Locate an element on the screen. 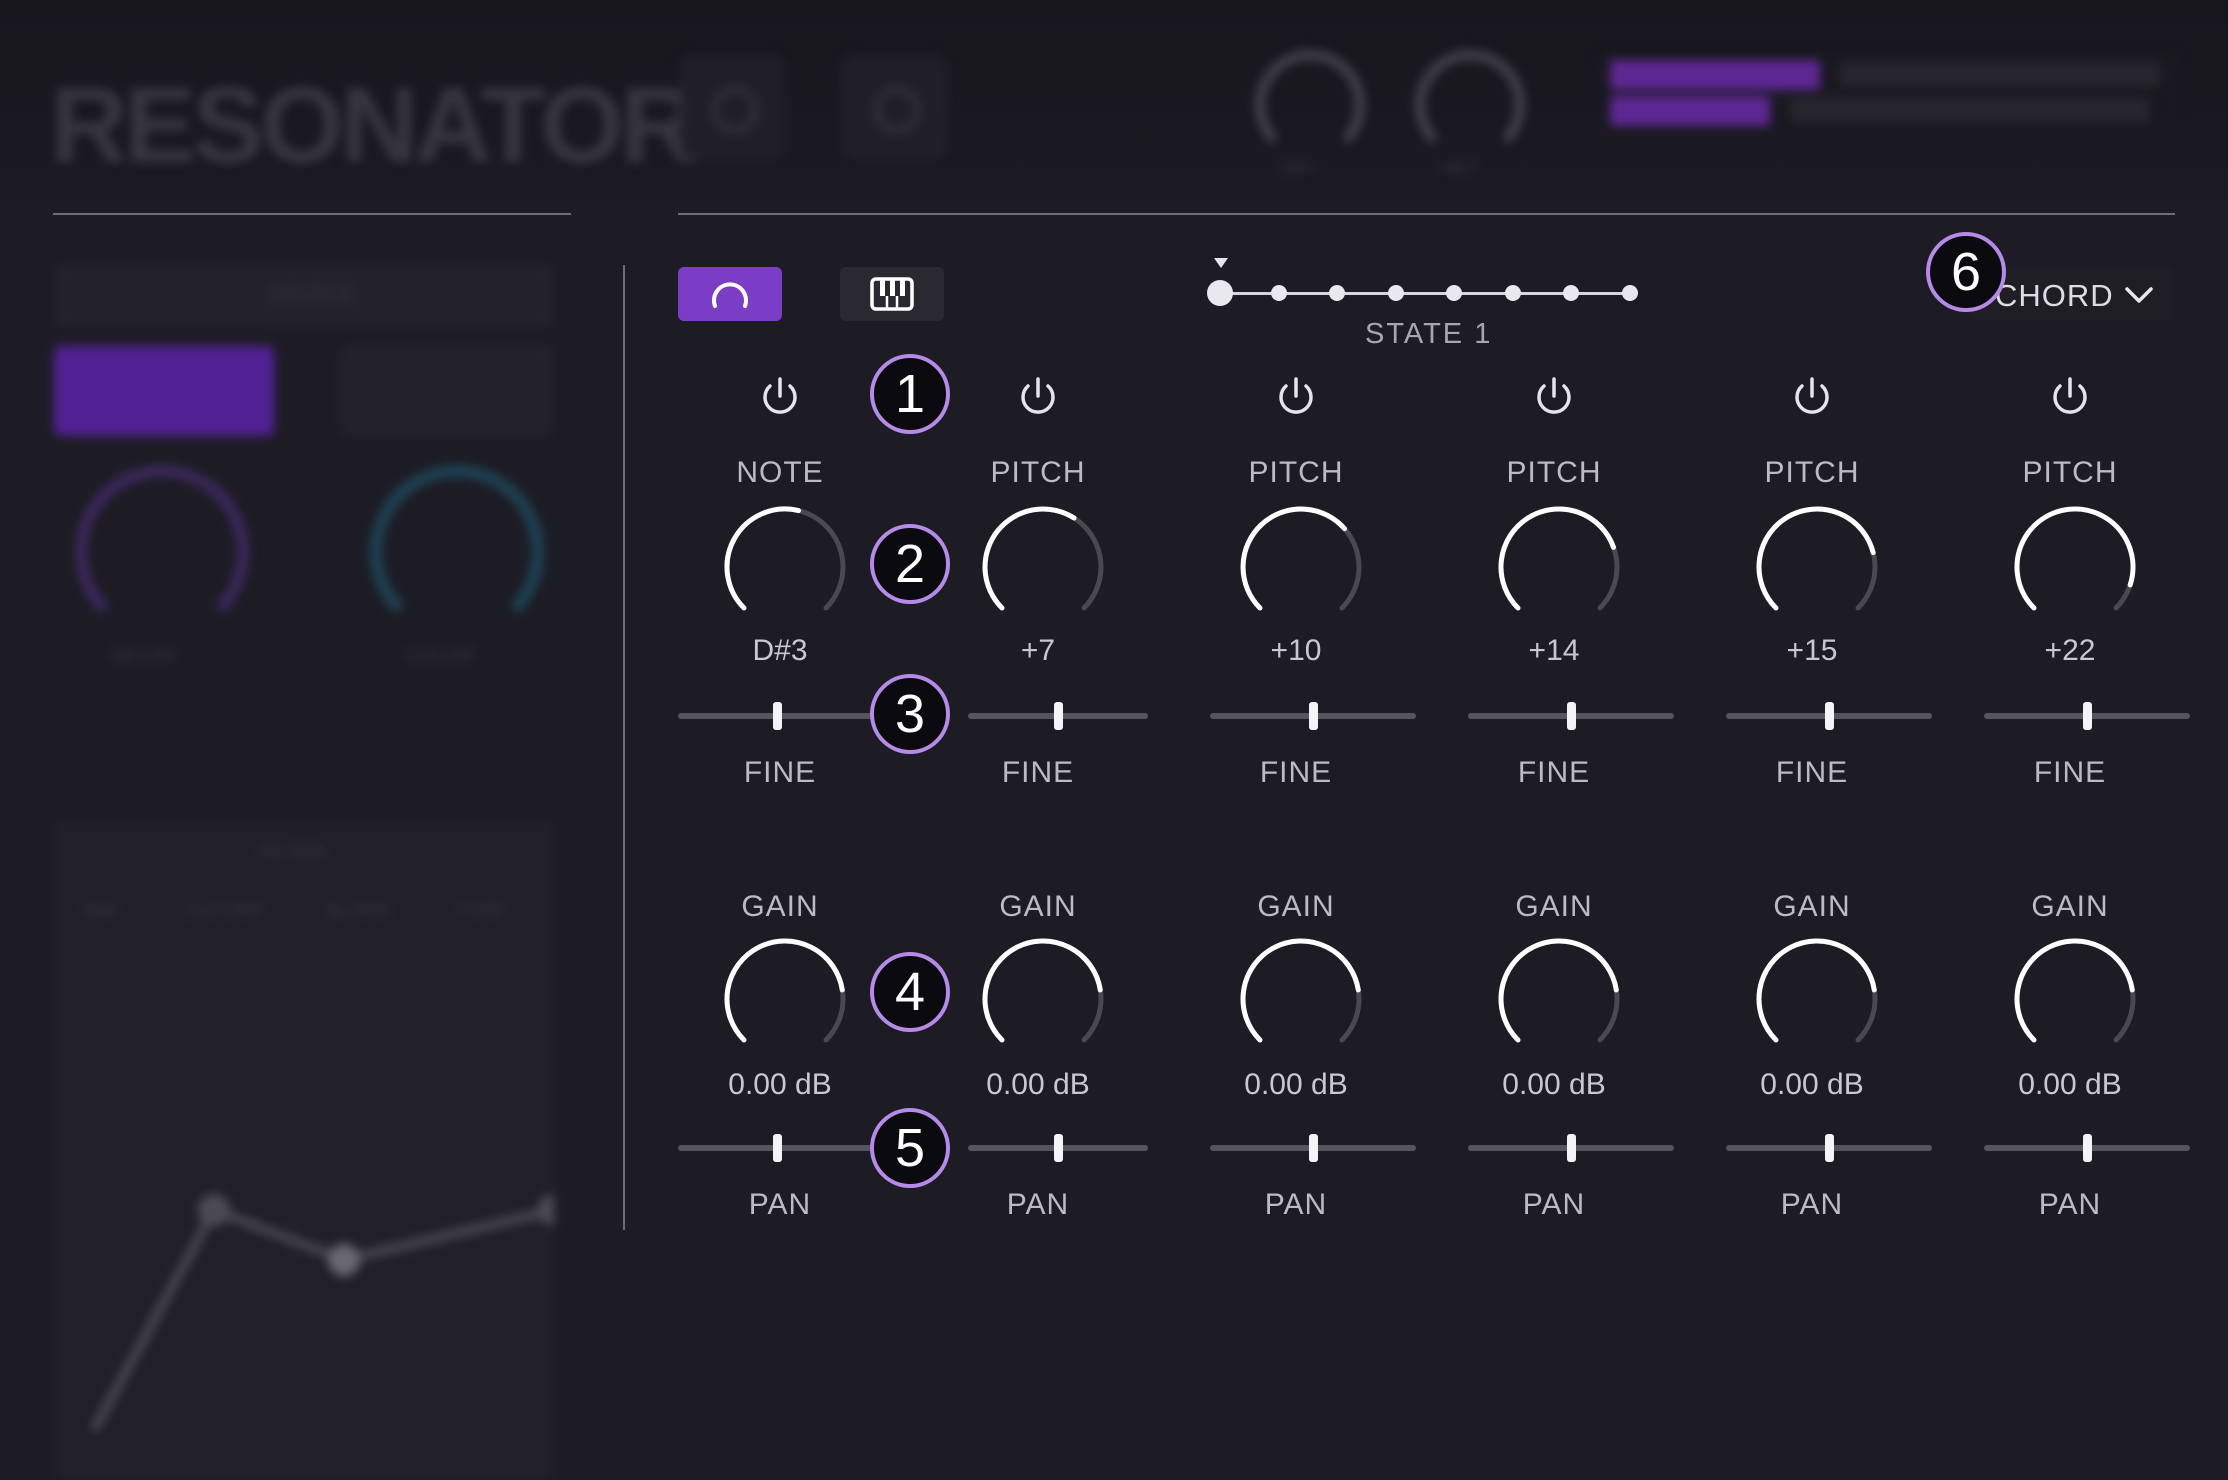 Image resolution: width=2228 pixels, height=1480 pixels. voice-column-6: PITCH +22 FINE GAIN 0.00 dB PAN is located at coordinates (2075, 641).